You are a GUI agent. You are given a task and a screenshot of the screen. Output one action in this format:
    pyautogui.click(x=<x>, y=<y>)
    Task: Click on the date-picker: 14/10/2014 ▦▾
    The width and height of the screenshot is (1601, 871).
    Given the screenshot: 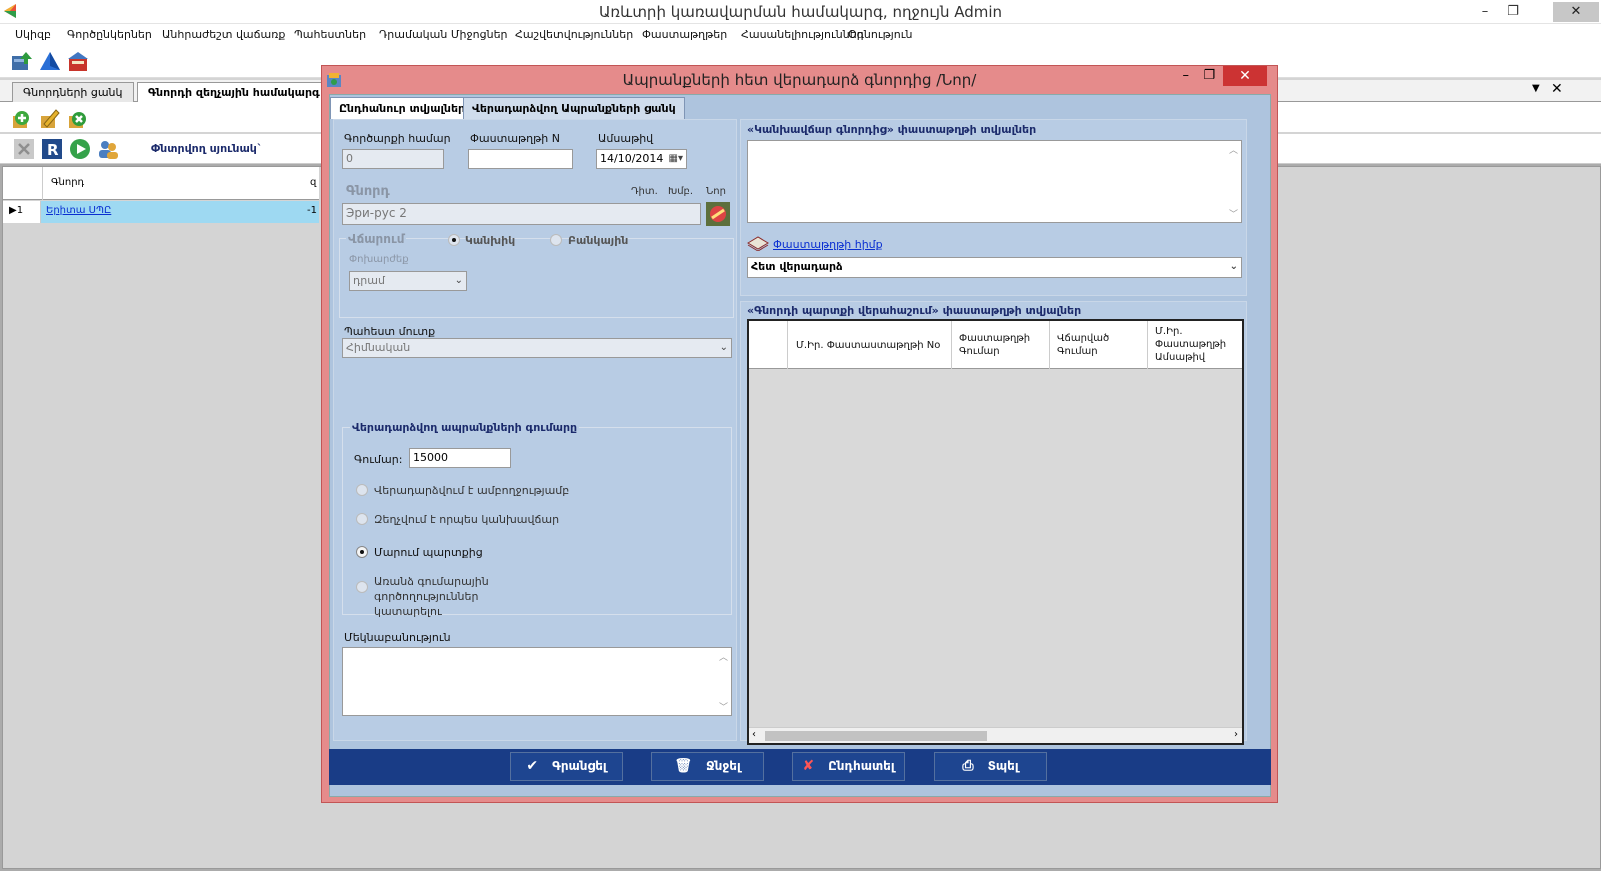 What is the action you would take?
    pyautogui.click(x=641, y=159)
    